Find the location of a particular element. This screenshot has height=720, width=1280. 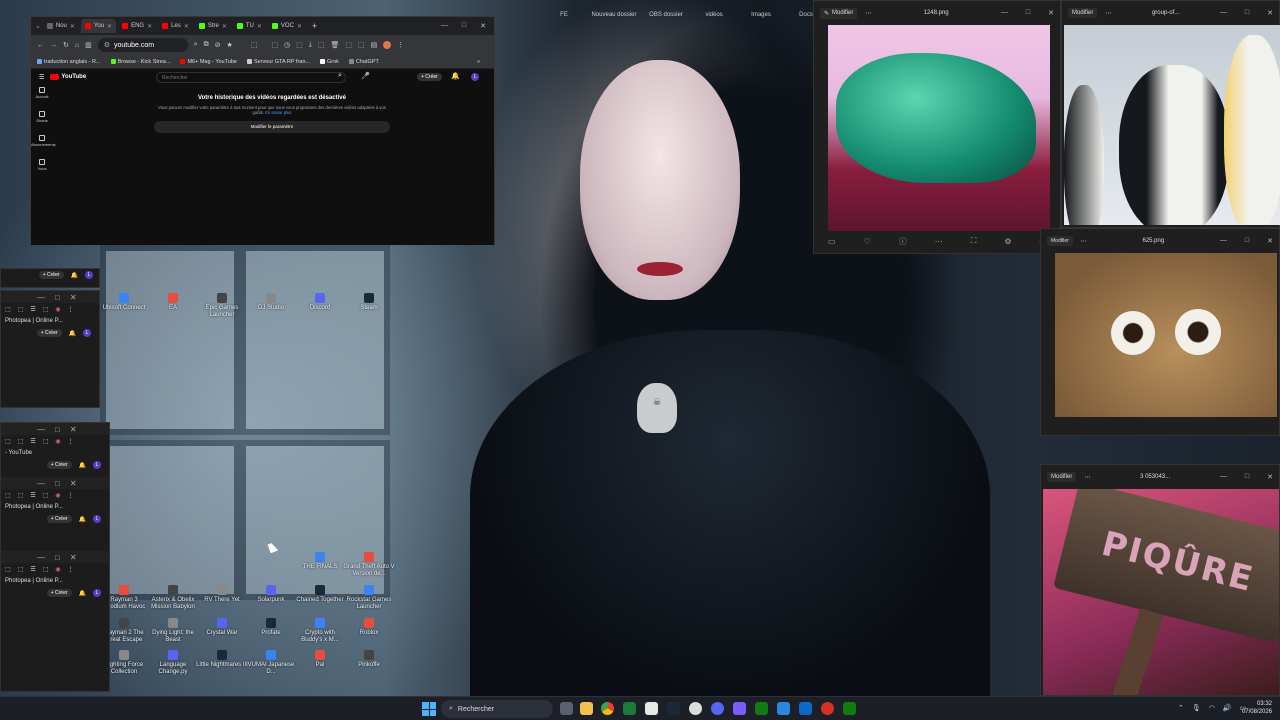

photo-viewer-window: Modifier ⋯ 625.png — □ ✕ is located at coordinates (1160, 332).